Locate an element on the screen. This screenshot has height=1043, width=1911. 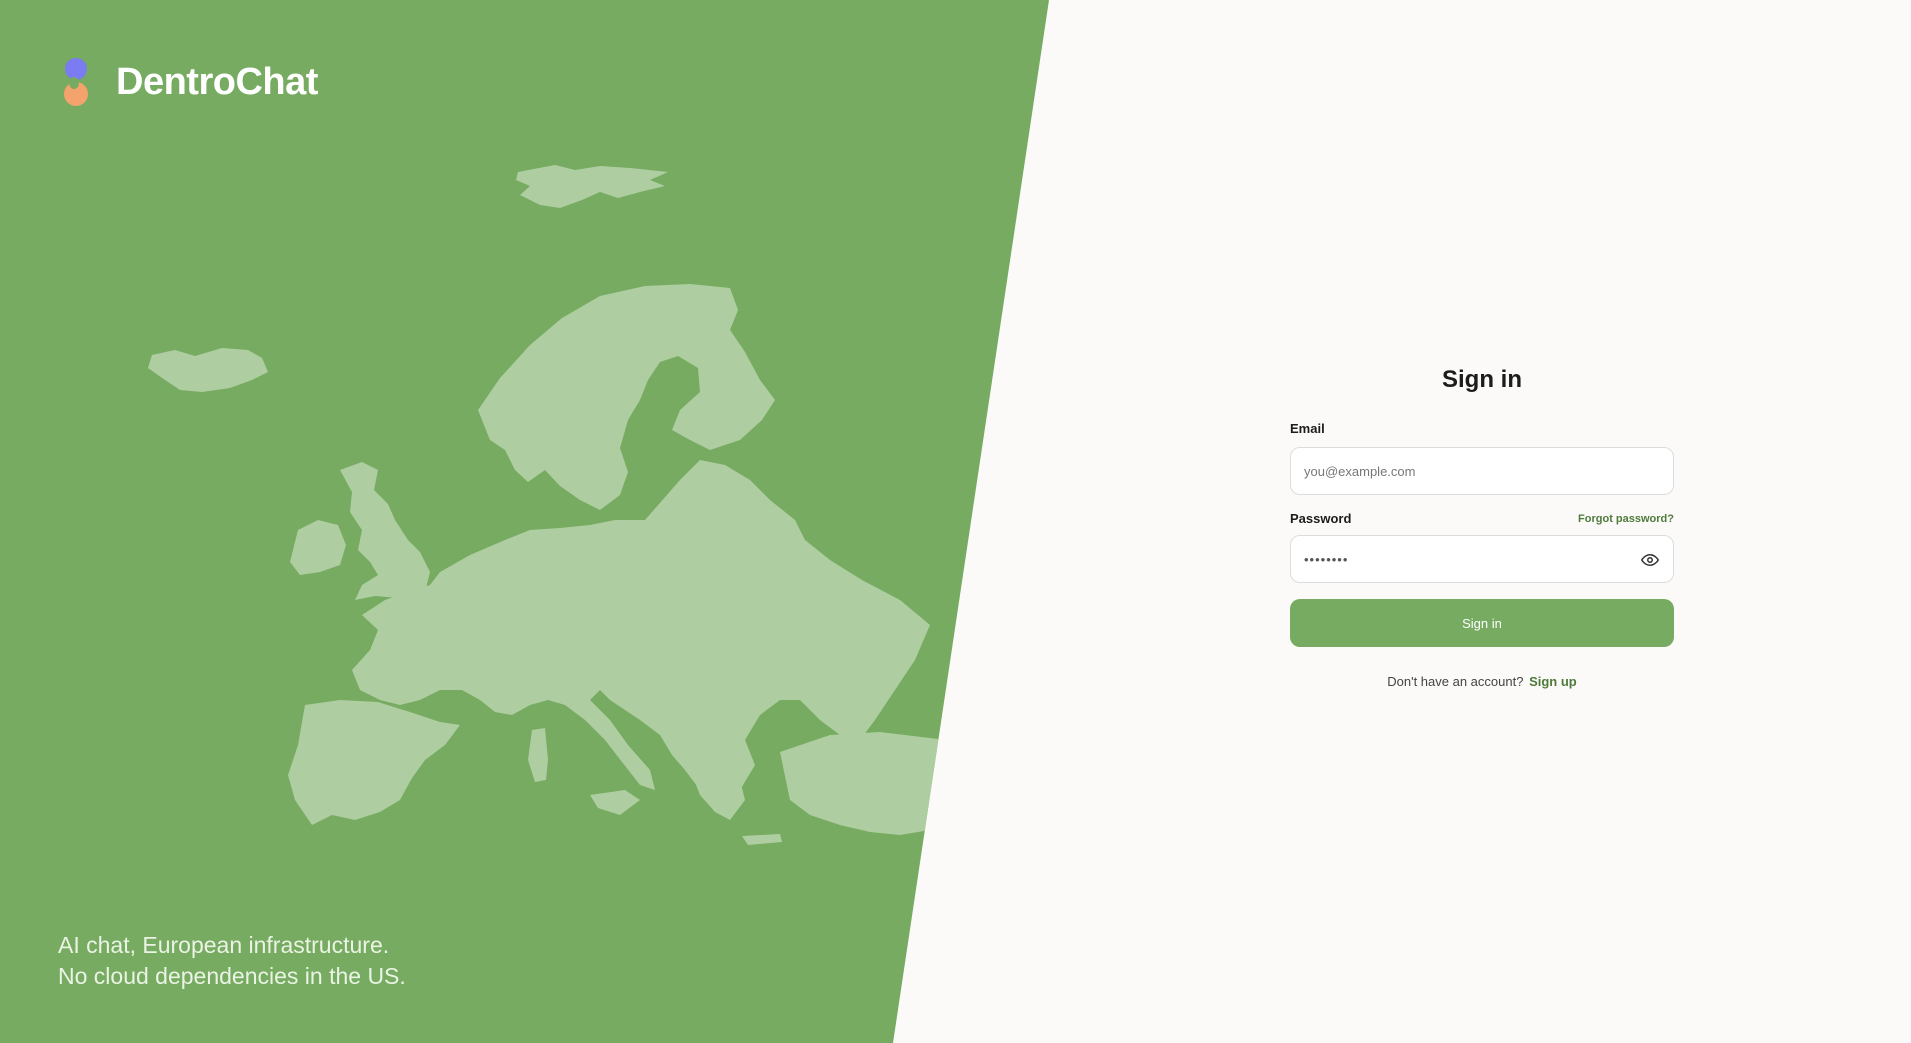
password-field is located at coordinates (1482, 559).